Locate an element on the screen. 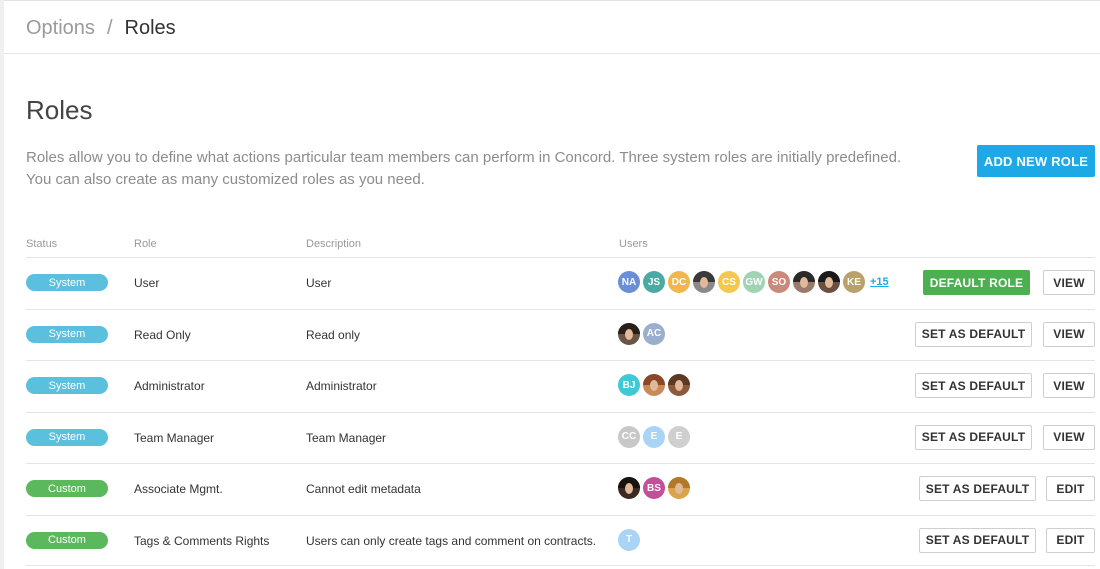 The image size is (1100, 569). role-description: Read only is located at coordinates (333, 334).